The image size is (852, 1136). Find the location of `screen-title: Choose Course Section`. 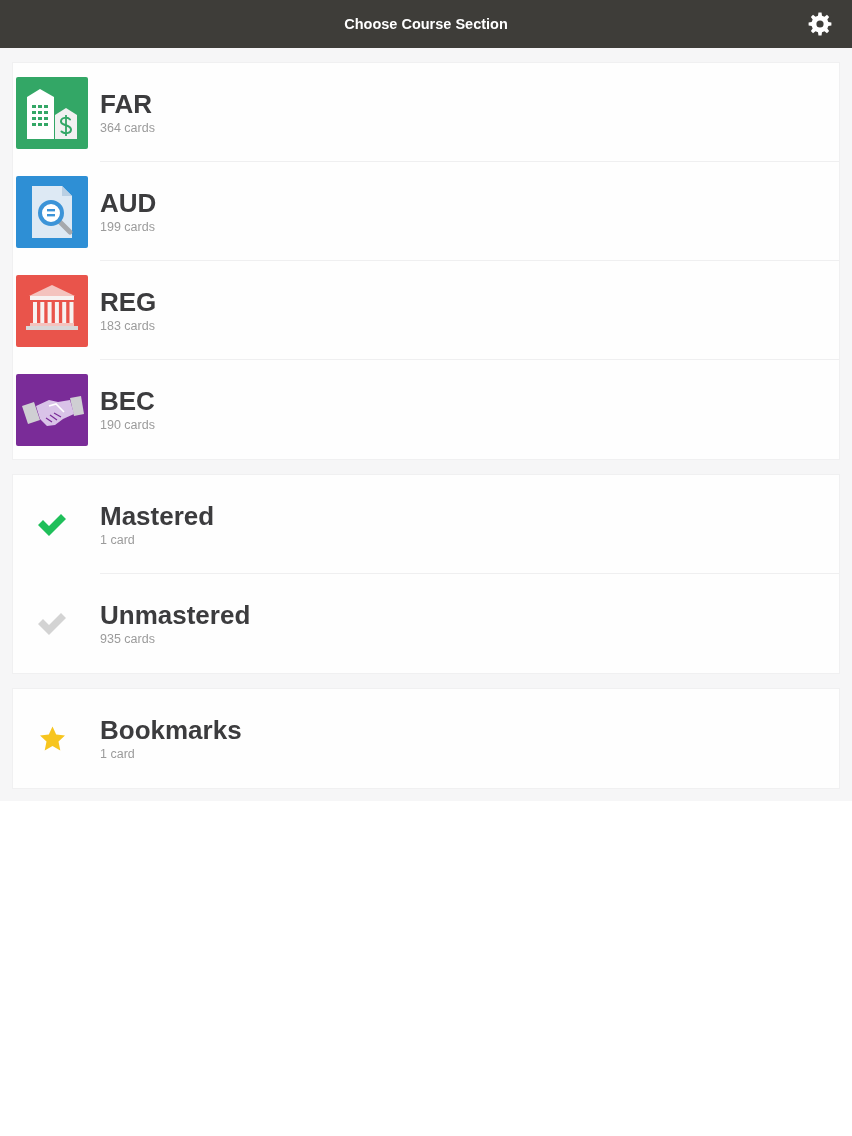

screen-title: Choose Course Section is located at coordinates (426, 24).